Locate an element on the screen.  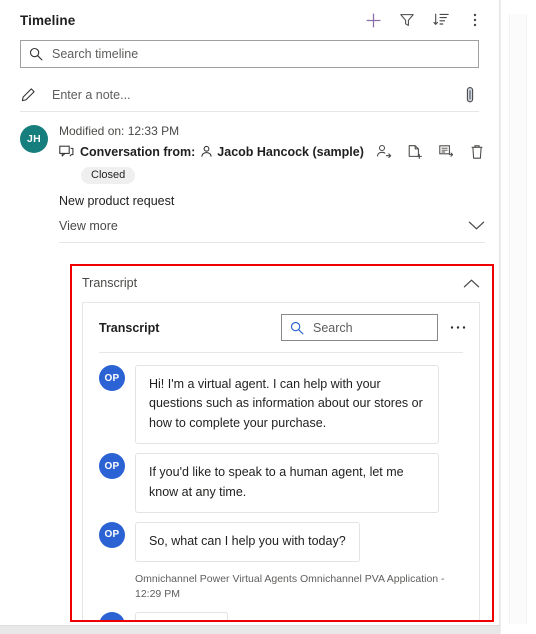
message-bubble: So, what can I help you with today? is located at coordinates (247, 542).